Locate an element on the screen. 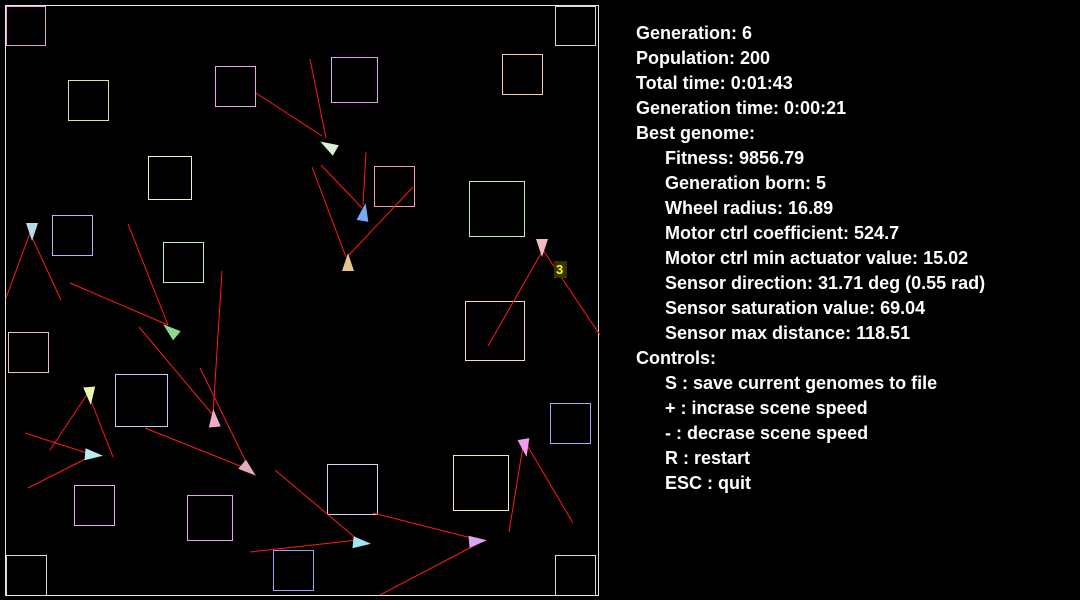 The height and width of the screenshot is (600, 1080). motor-coefficient-row: Motor ctrl coefficient: 524.7 is located at coordinates (856, 233).